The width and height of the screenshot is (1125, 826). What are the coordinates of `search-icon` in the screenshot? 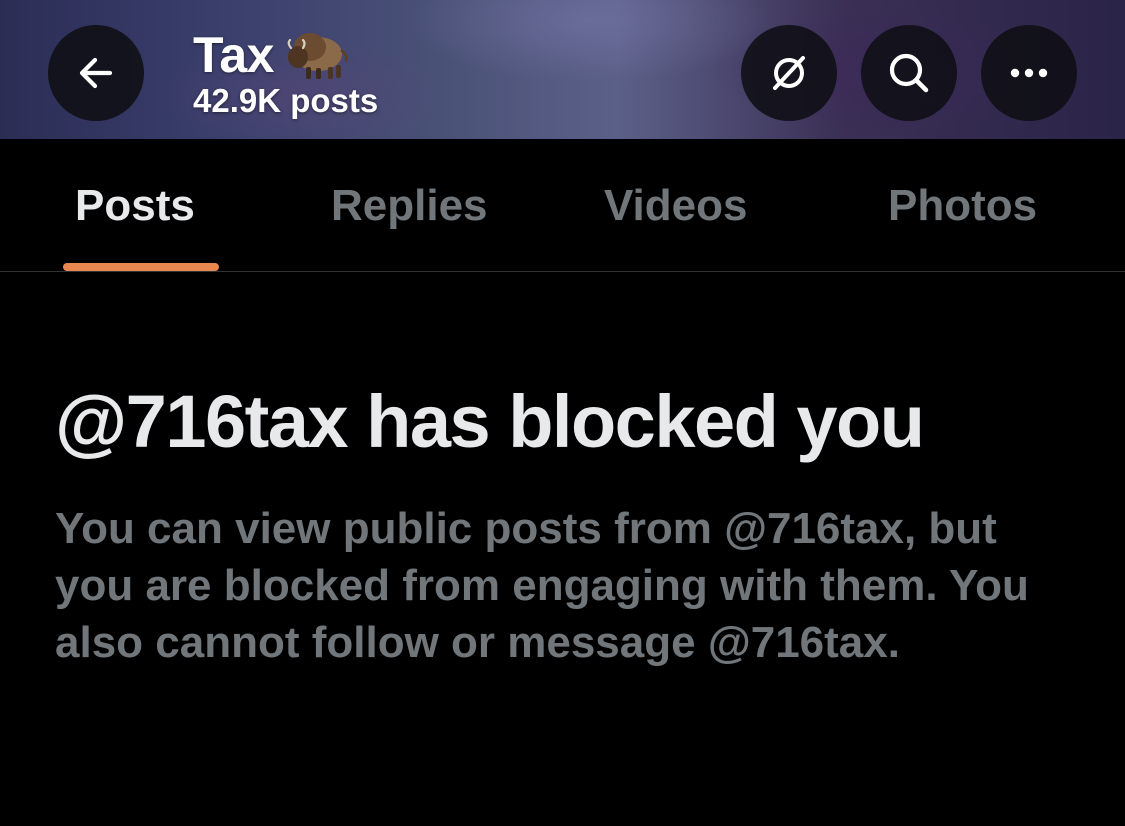 It's located at (909, 73).